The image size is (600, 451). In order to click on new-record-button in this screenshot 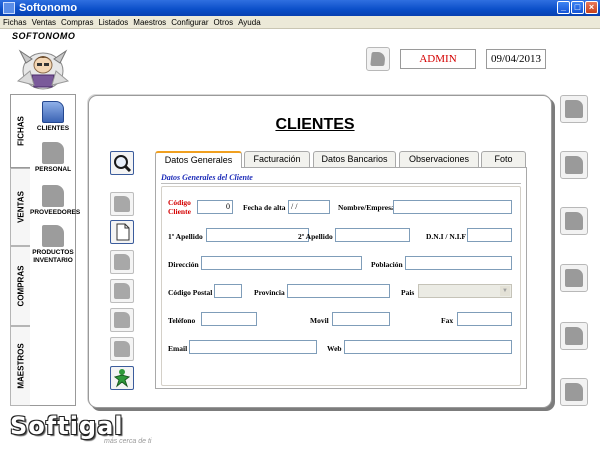, I will do `click(122, 232)`.